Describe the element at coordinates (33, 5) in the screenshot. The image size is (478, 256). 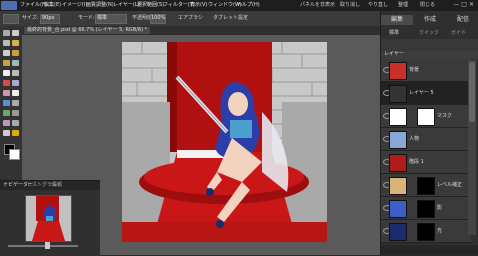
I see `menu-file: ファイル(F)` at that location.